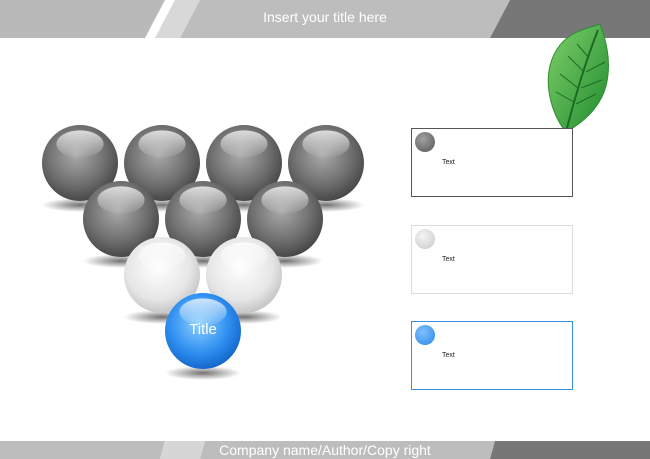  Describe the element at coordinates (203, 329) in the screenshot. I see `title-ball-label: Title` at that location.